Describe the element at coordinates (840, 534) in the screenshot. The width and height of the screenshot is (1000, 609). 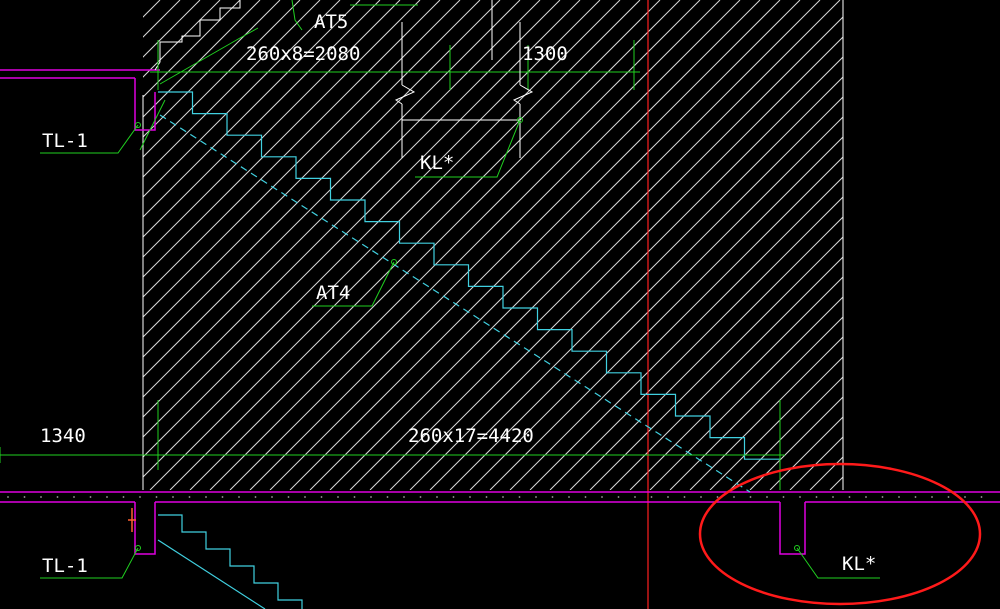
I see `highlight-ellipse` at that location.